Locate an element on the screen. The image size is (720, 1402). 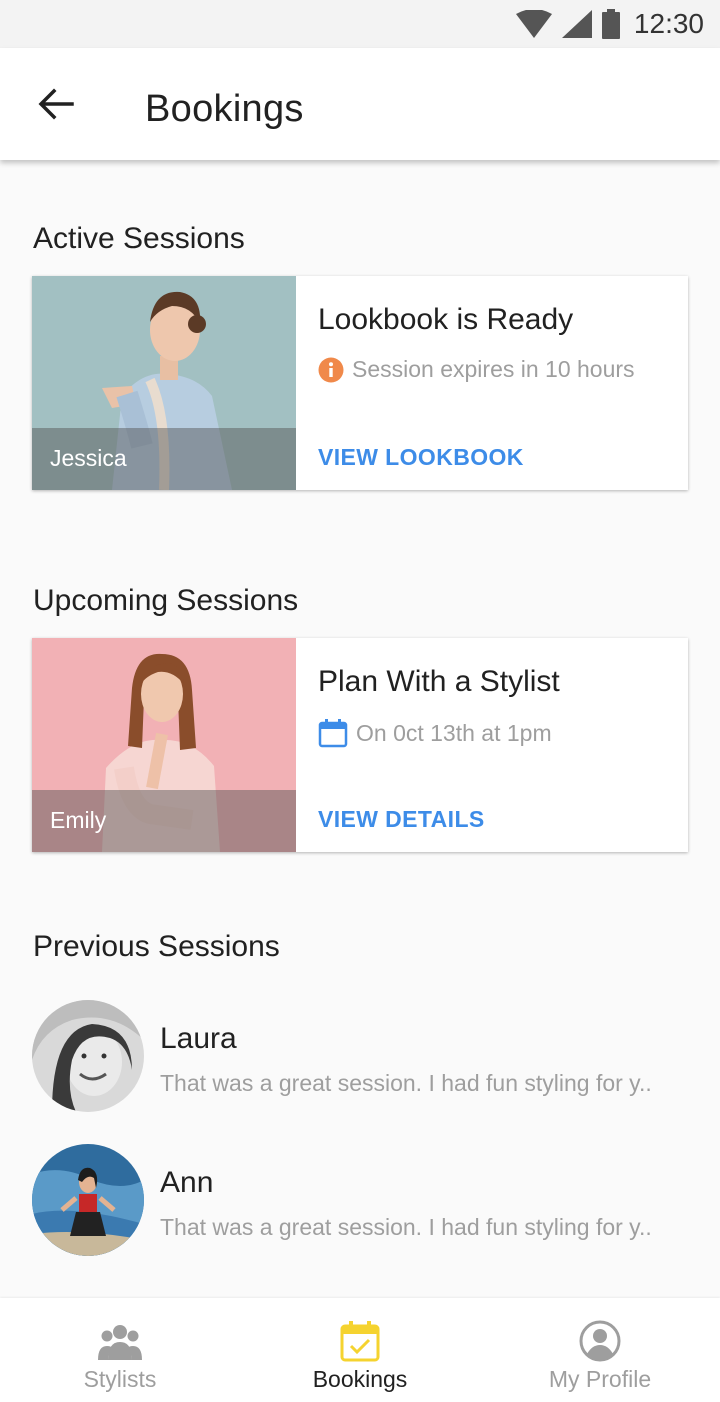
back-arrow-icon is located at coordinates (56, 104).